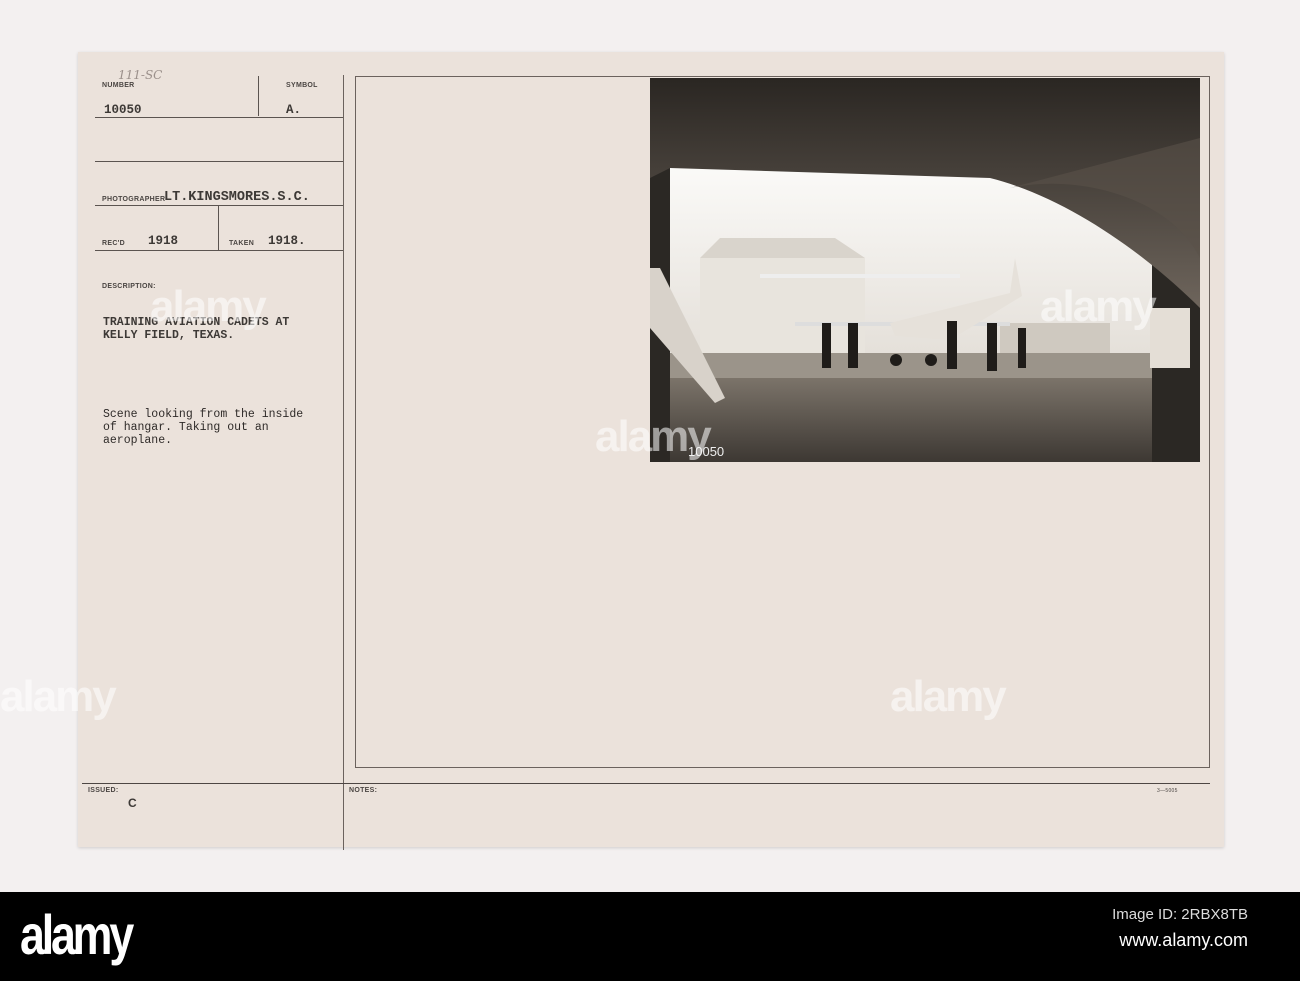  What do you see at coordinates (650, 936) in the screenshot?
I see `stock-footer: alamy Image ID: 2RBX8TB www.alamy.com` at bounding box center [650, 936].